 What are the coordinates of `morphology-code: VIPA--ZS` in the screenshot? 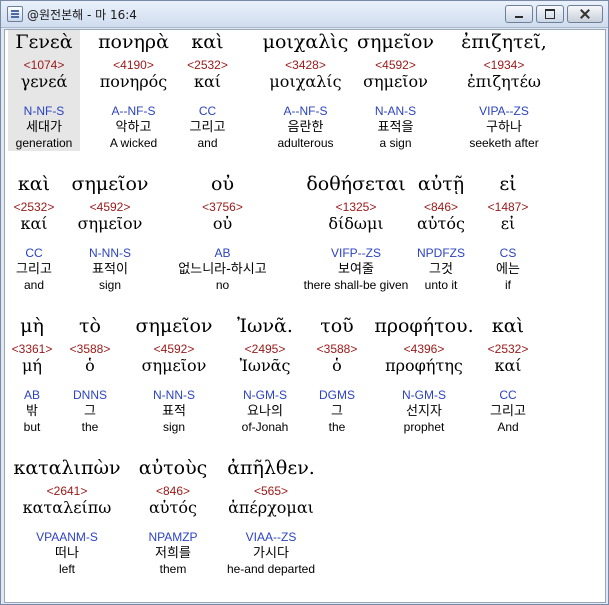 It's located at (504, 111).